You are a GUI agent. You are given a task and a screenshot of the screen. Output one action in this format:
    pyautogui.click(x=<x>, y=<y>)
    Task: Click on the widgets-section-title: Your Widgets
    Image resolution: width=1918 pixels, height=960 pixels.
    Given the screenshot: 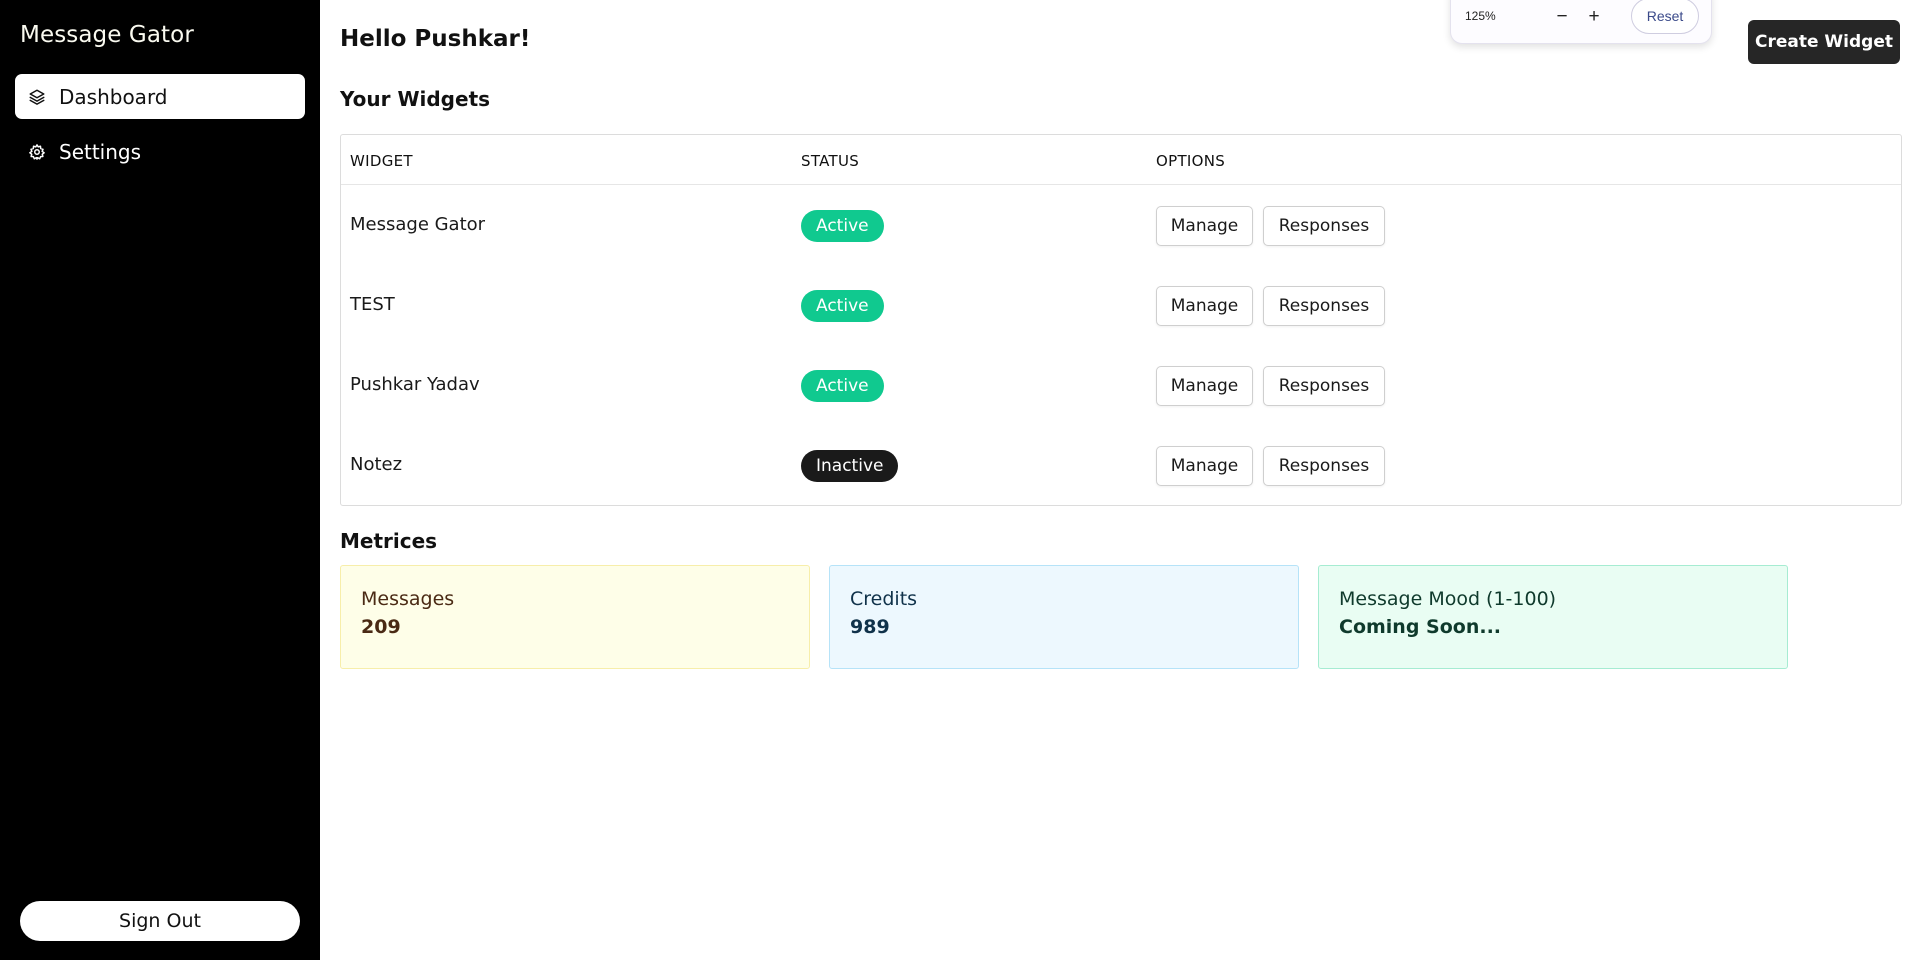 What is the action you would take?
    pyautogui.click(x=415, y=99)
    